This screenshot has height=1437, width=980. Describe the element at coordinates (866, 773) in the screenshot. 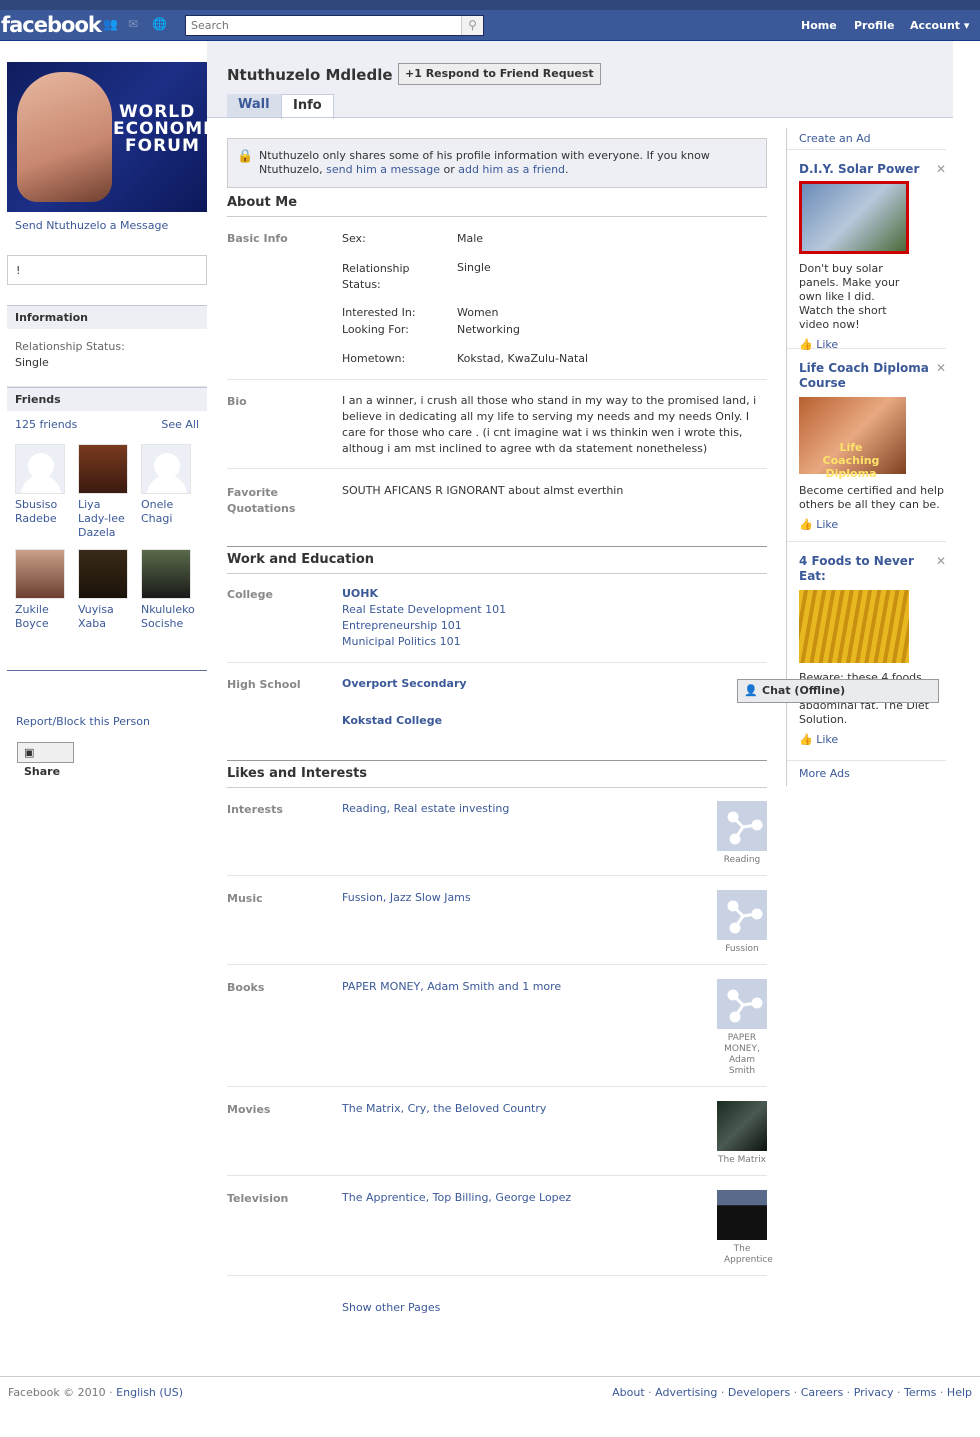

I see `more-ads-link: More Ads` at that location.